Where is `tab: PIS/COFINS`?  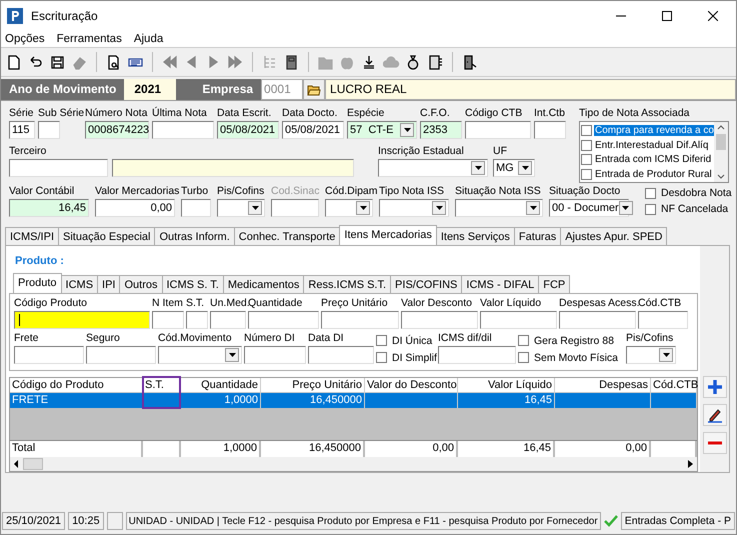
tab: PIS/COFINS is located at coordinates (426, 284).